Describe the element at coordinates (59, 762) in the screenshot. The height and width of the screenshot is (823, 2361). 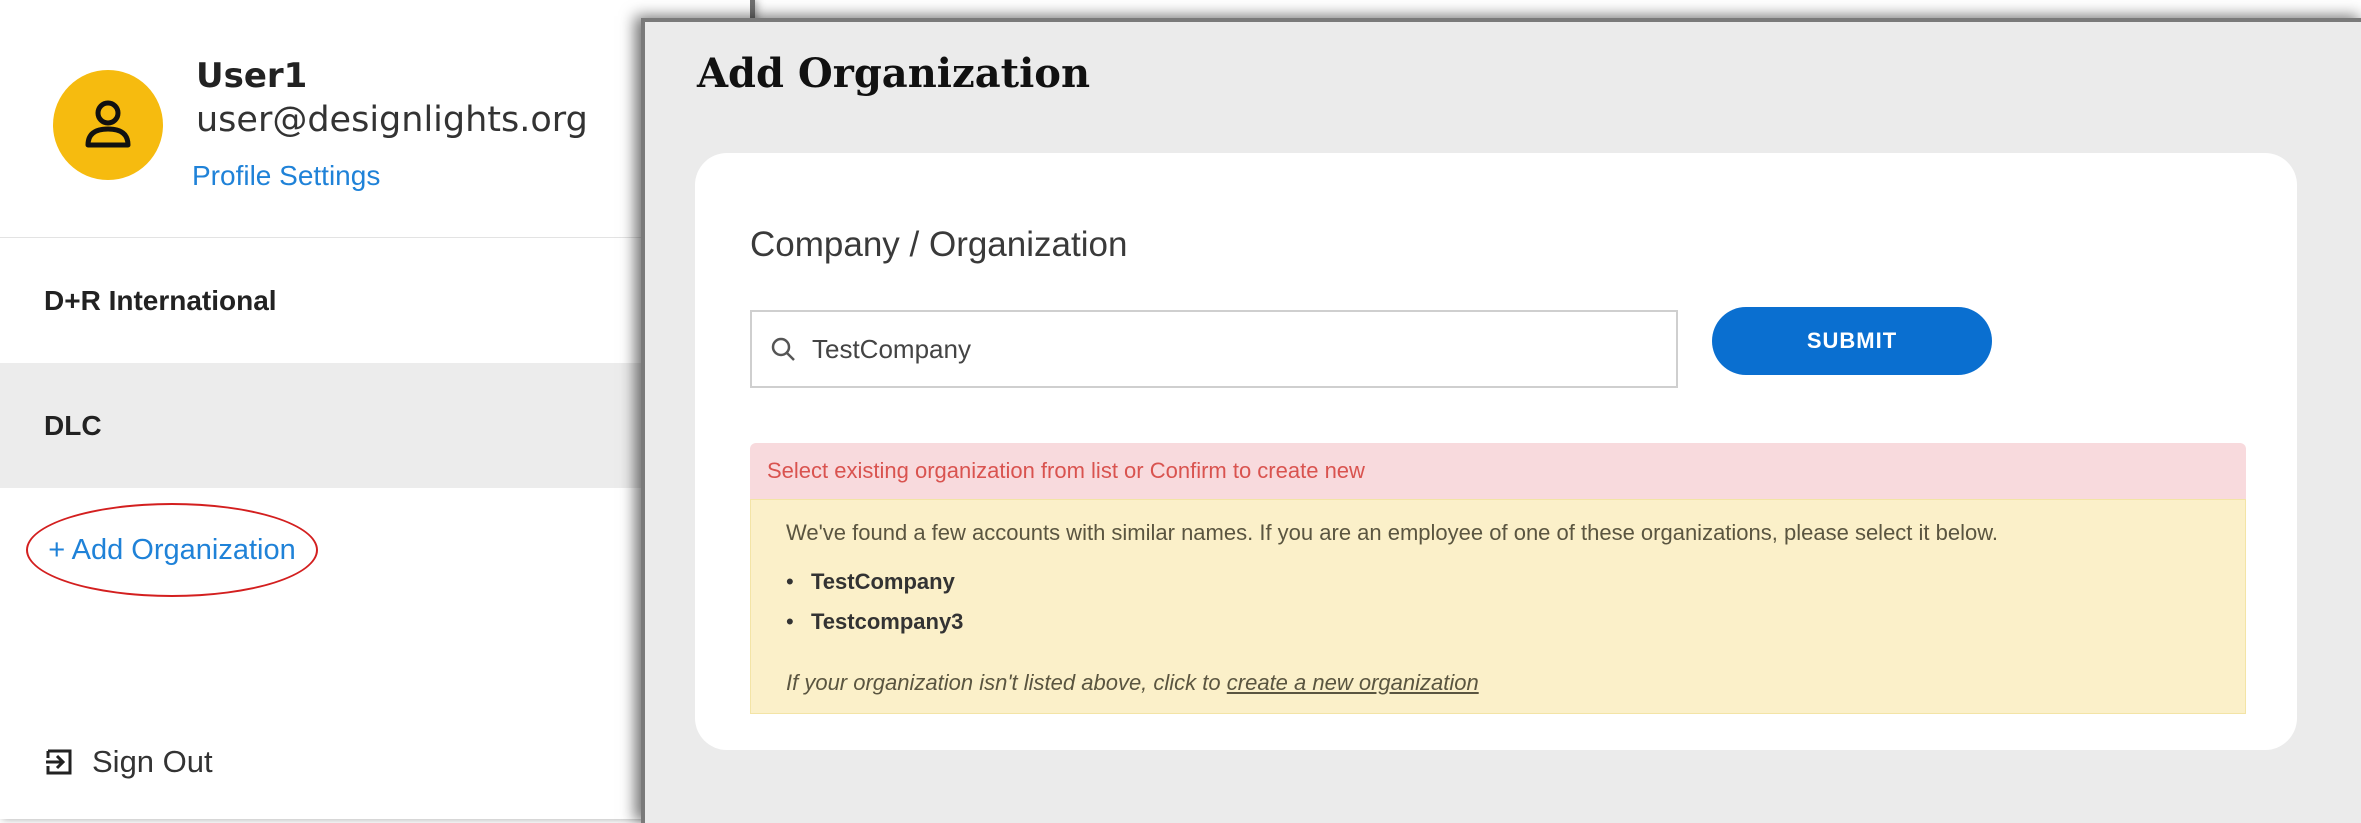
I see `sign-out-icon` at that location.